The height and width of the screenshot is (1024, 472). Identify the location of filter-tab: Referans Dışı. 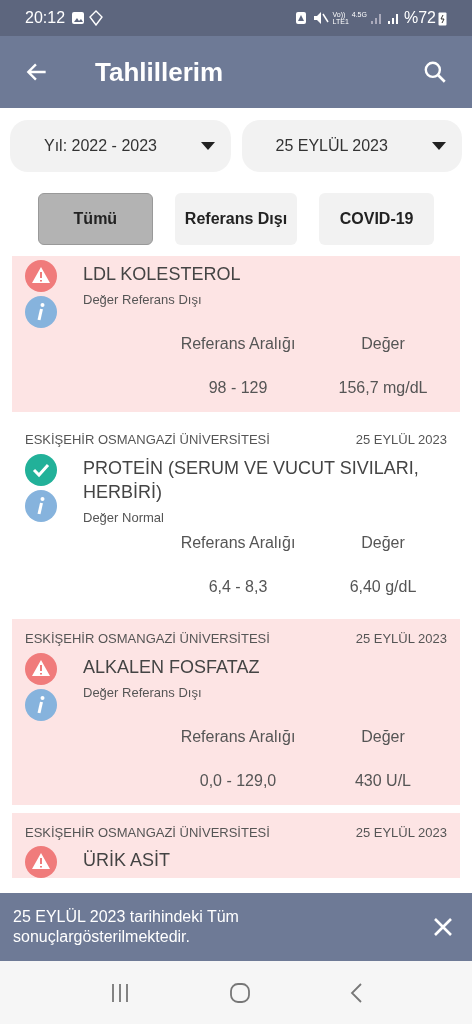
(236, 219).